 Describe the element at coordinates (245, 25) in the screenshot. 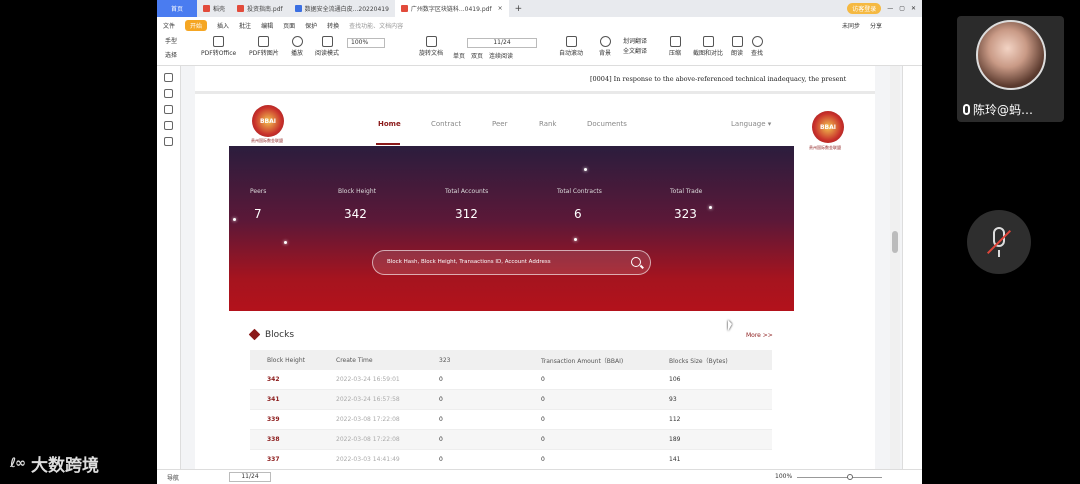

I see `menu-annotate: 批注` at that location.